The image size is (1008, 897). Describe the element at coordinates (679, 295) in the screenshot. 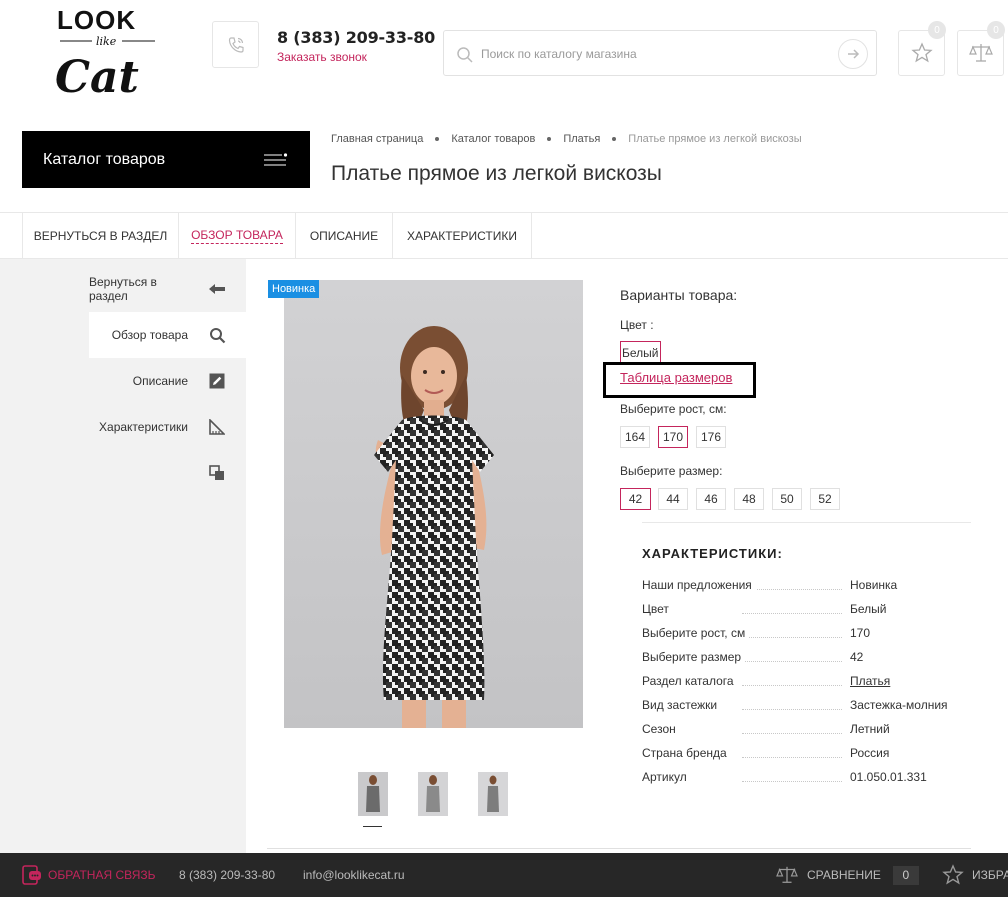

I see `variants-title: Варианты товара:` at that location.